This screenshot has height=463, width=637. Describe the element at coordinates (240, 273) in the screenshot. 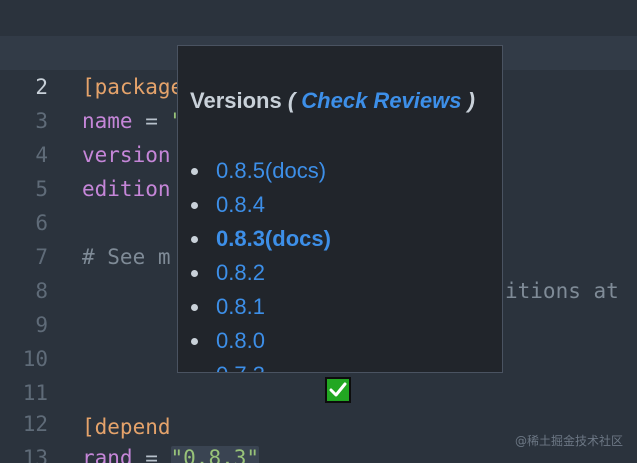

I see `version-link: 0.8.2` at that location.